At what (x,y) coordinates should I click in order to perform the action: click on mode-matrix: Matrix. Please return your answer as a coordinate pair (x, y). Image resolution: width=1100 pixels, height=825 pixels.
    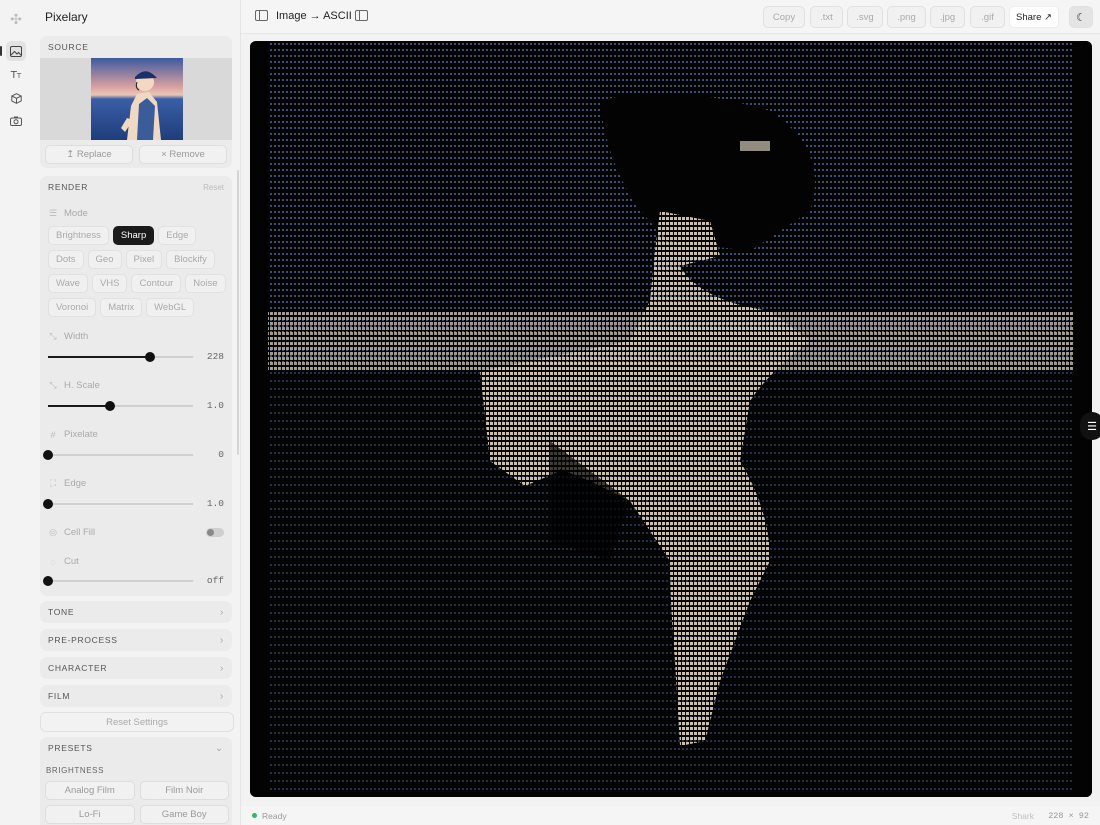
    Looking at the image, I should click on (121, 307).